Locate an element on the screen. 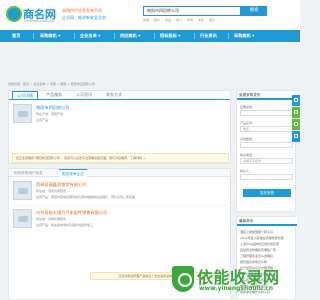 The image size is (320, 300). news-list-title: 最新资讯 is located at coordinates (267, 221).